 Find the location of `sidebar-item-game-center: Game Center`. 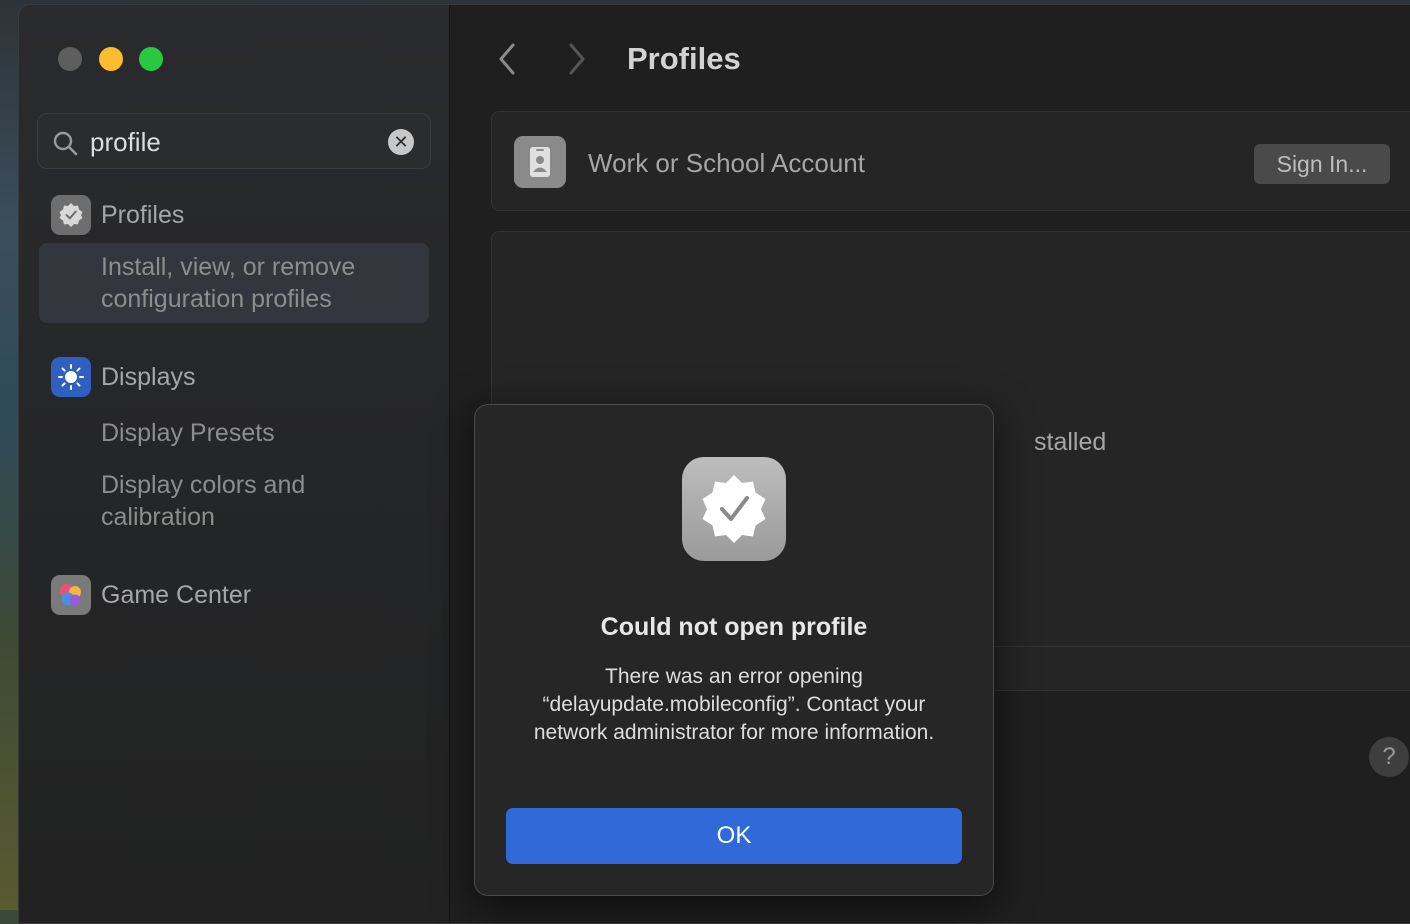

sidebar-item-game-center: Game Center is located at coordinates (151, 595).